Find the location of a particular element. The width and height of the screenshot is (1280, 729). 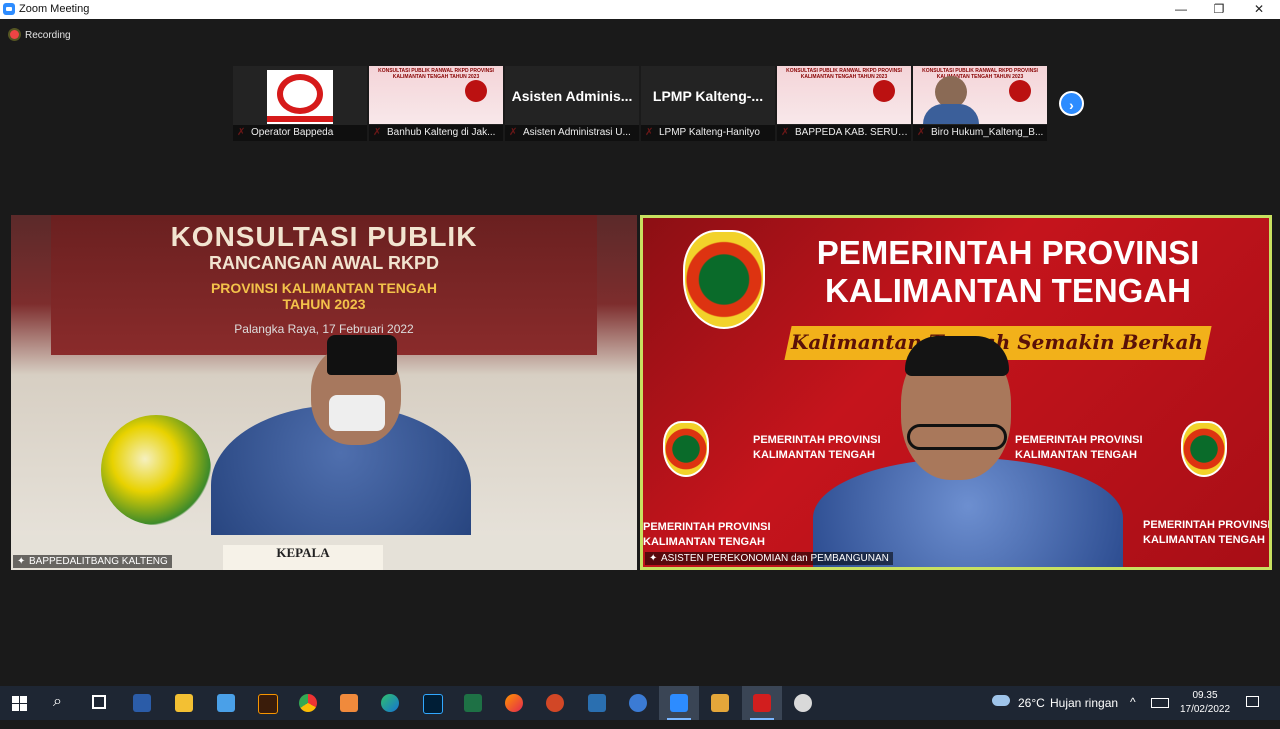

close-button: ✕ is located at coordinates (1259, 9).